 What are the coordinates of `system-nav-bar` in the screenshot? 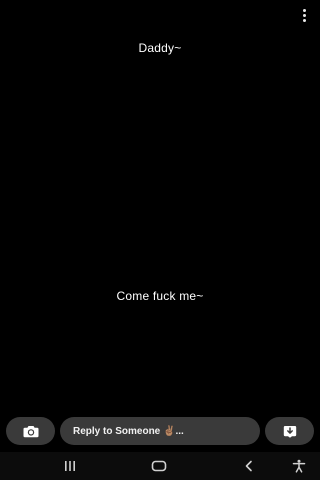 It's located at (160, 466).